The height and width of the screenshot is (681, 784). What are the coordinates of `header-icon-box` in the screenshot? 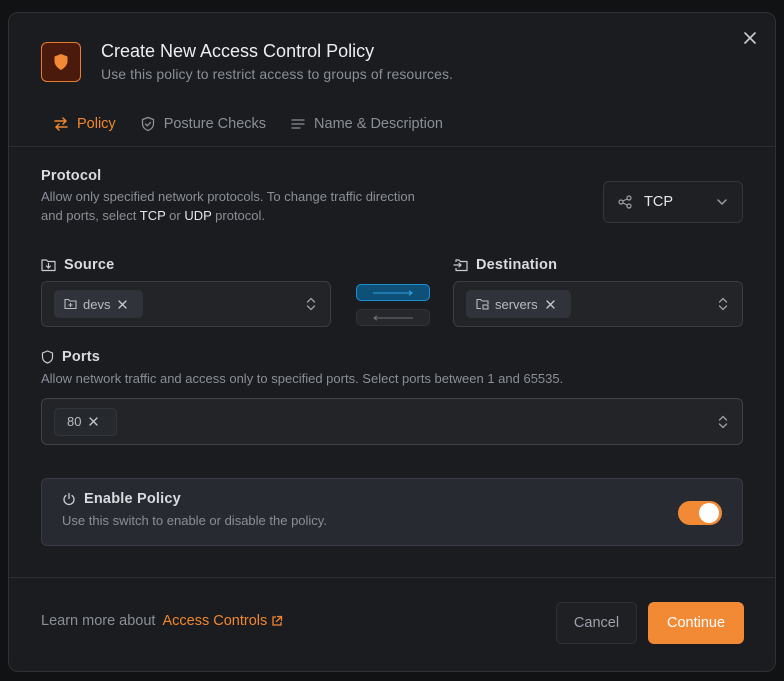 It's located at (61, 62).